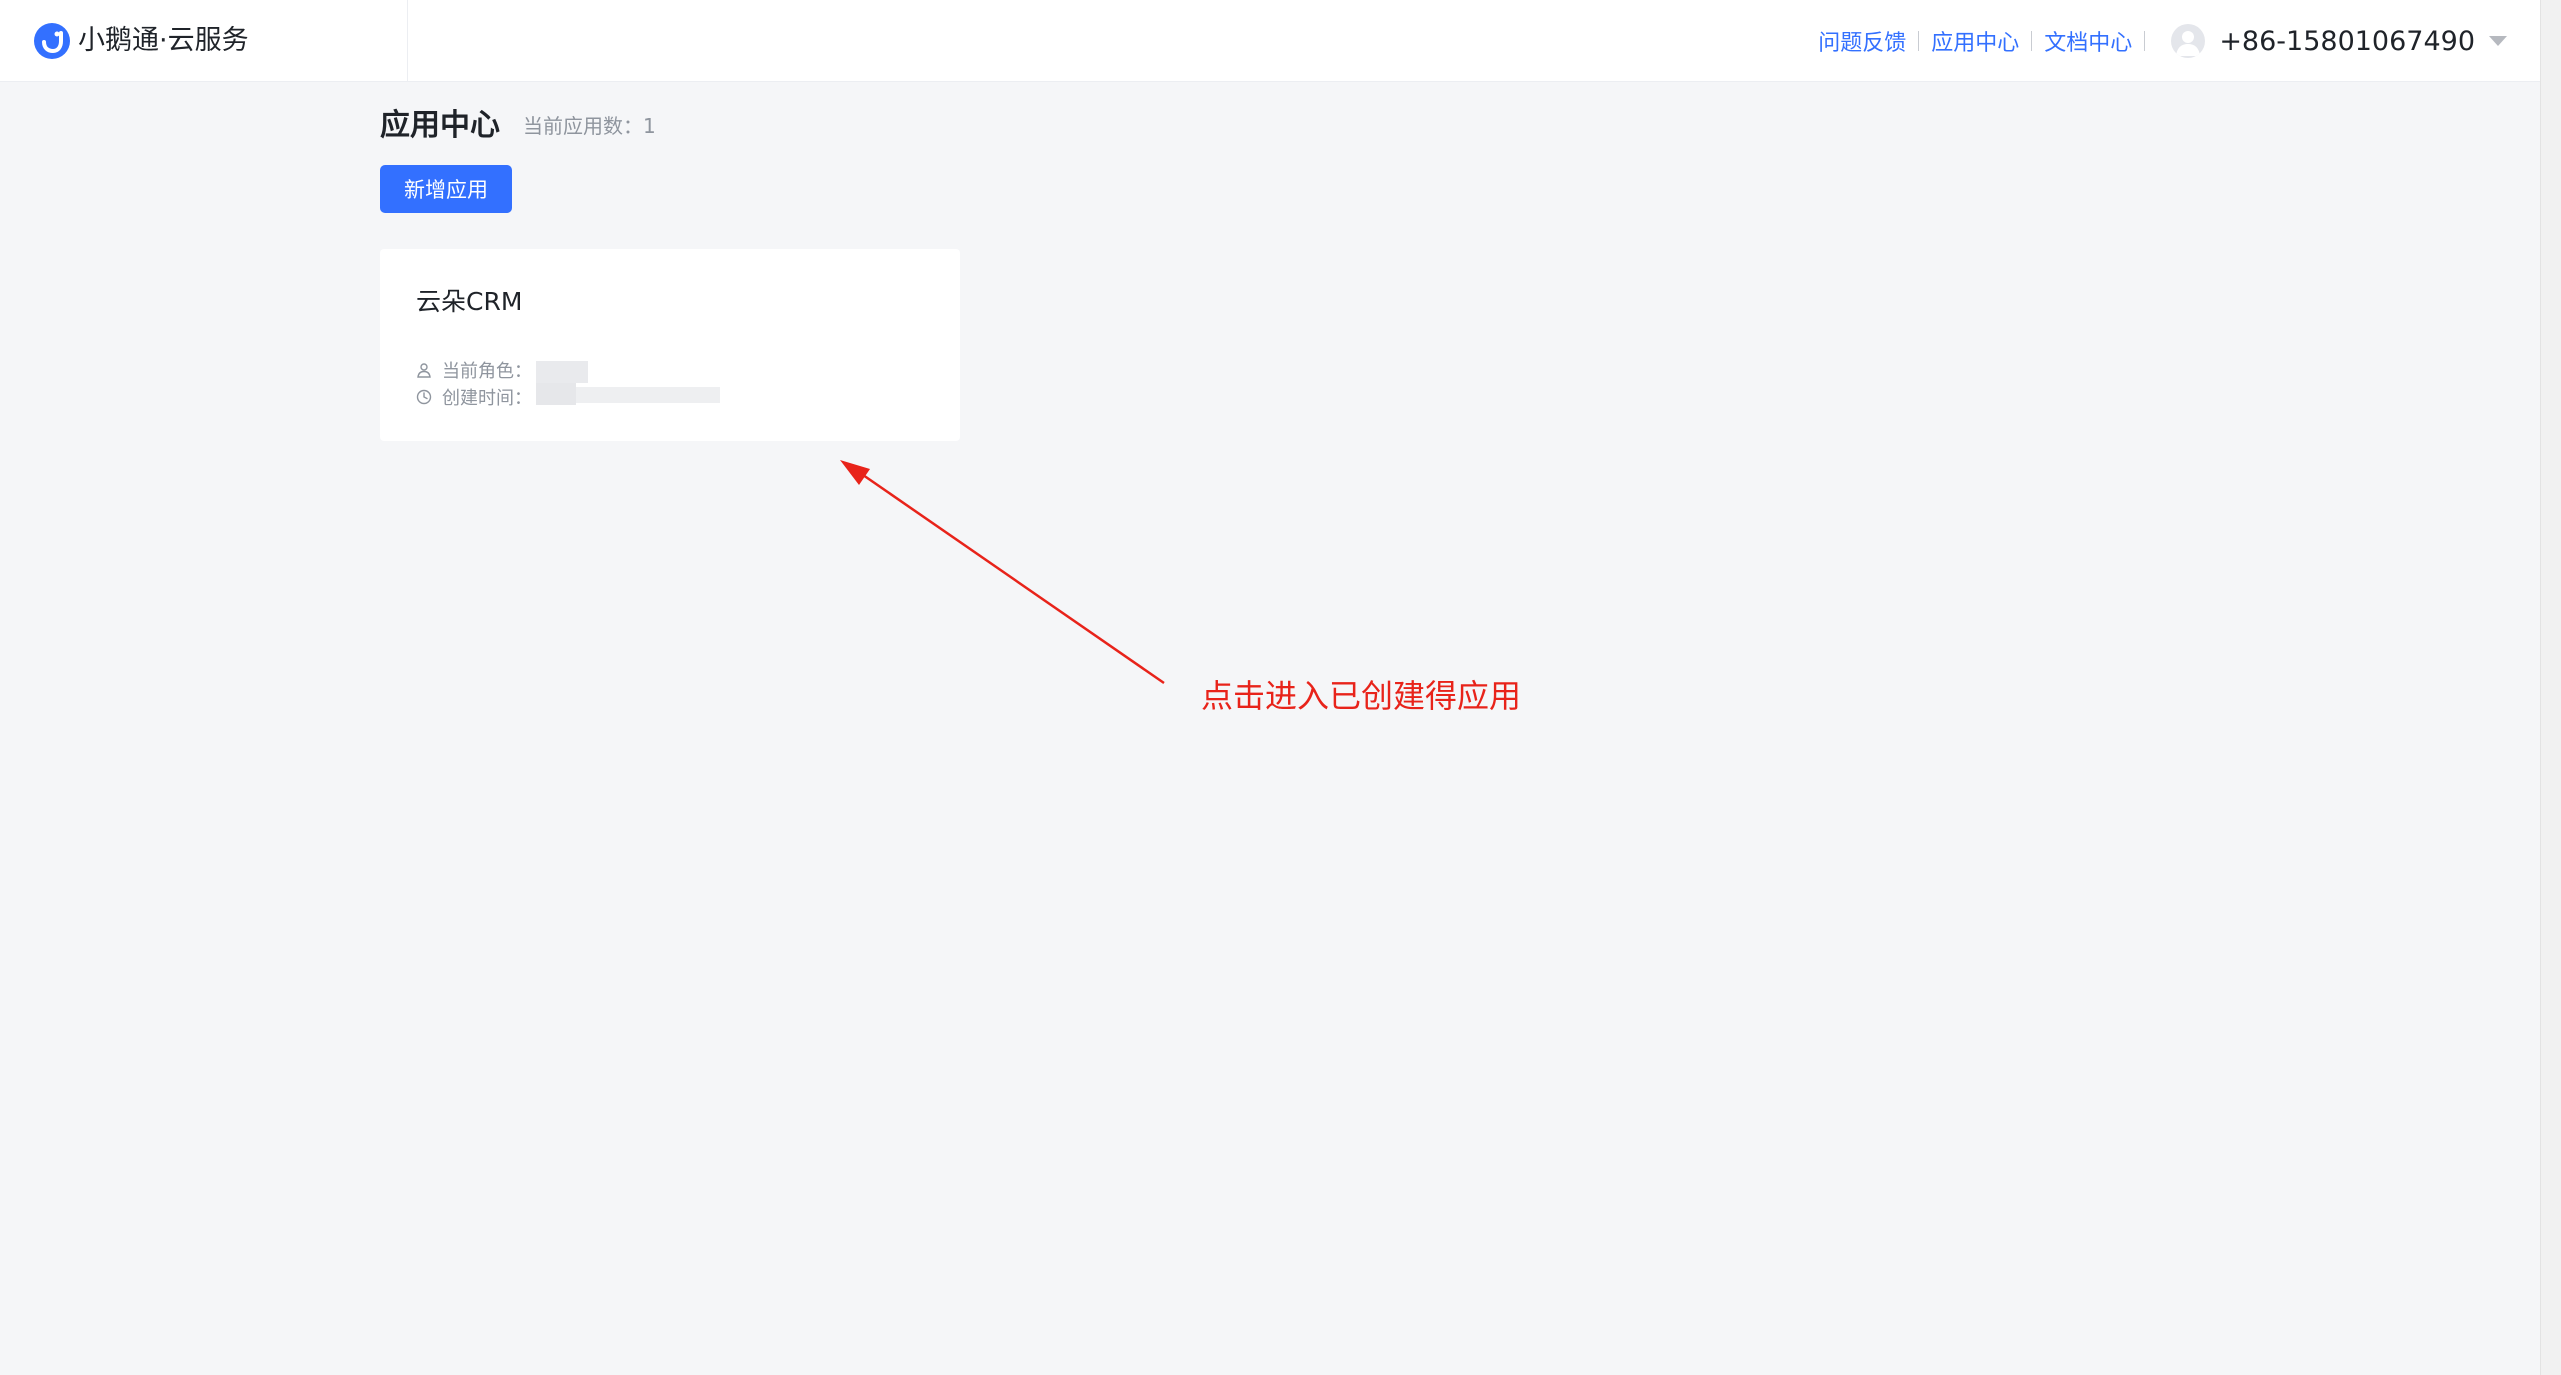 Image resolution: width=2561 pixels, height=1375 pixels. What do you see at coordinates (163, 40) in the screenshot?
I see `brand-name: 小鹅通·云服务` at bounding box center [163, 40].